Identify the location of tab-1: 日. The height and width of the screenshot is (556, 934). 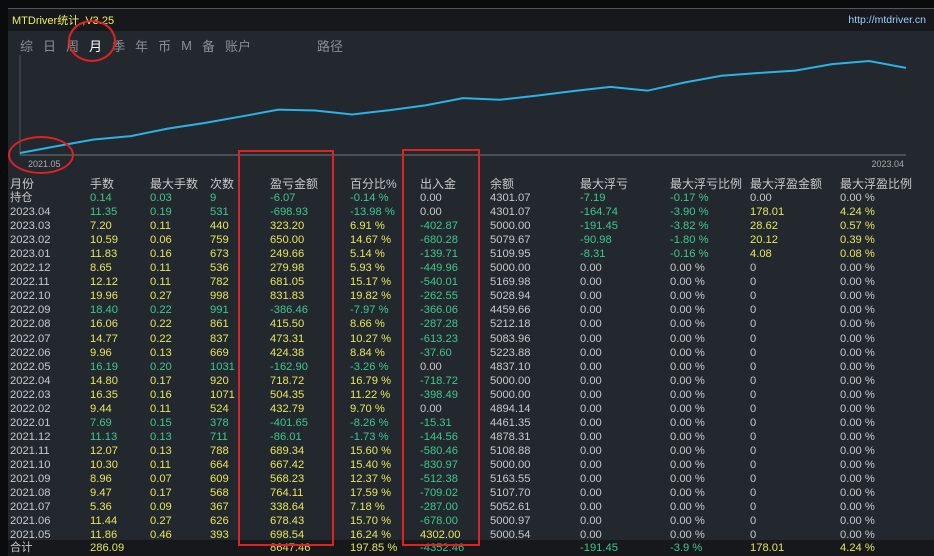
(49, 45).